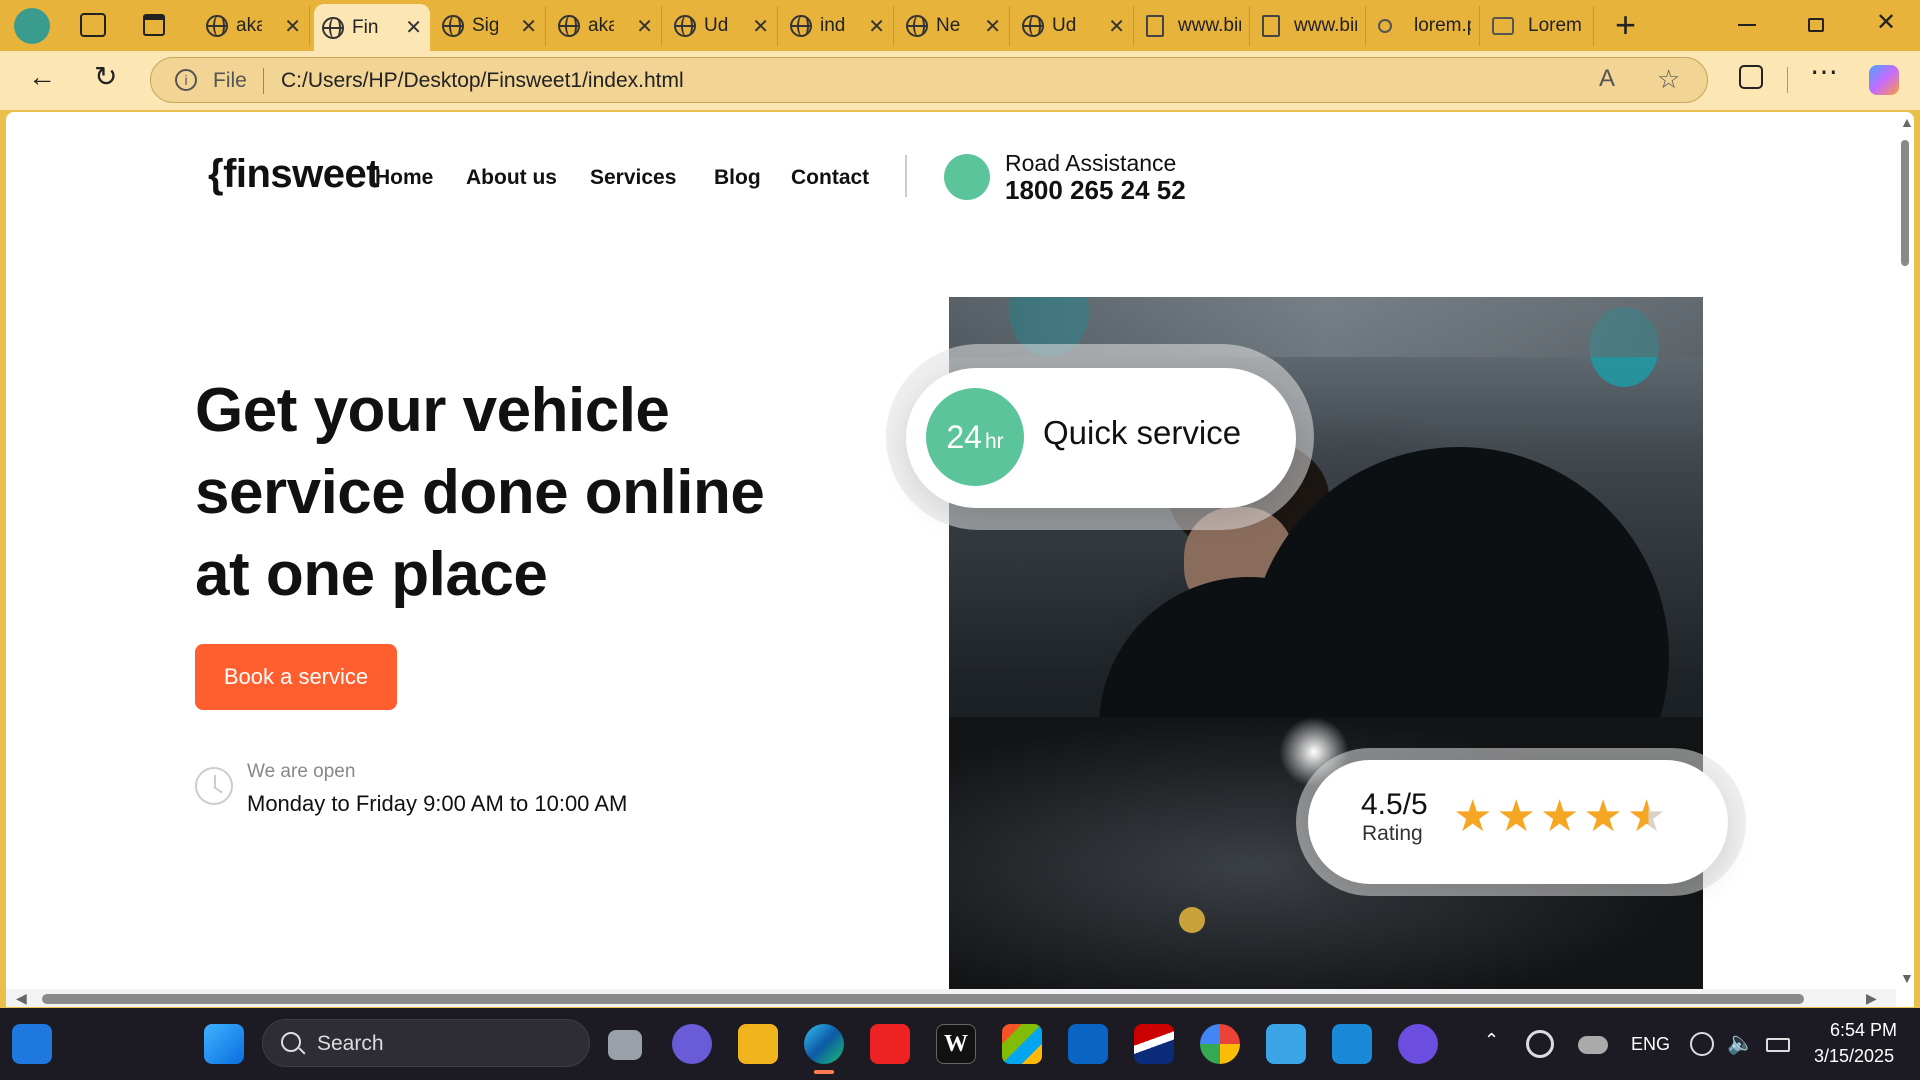  Describe the element at coordinates (1095, 190) in the screenshot. I see `assistance-phone: 1800 265 24 52` at that location.